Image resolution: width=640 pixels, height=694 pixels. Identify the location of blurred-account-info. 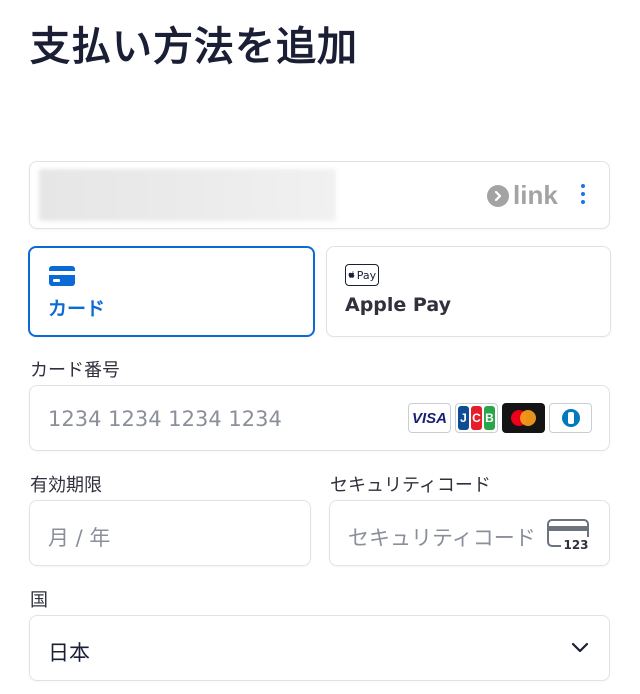
(187, 195).